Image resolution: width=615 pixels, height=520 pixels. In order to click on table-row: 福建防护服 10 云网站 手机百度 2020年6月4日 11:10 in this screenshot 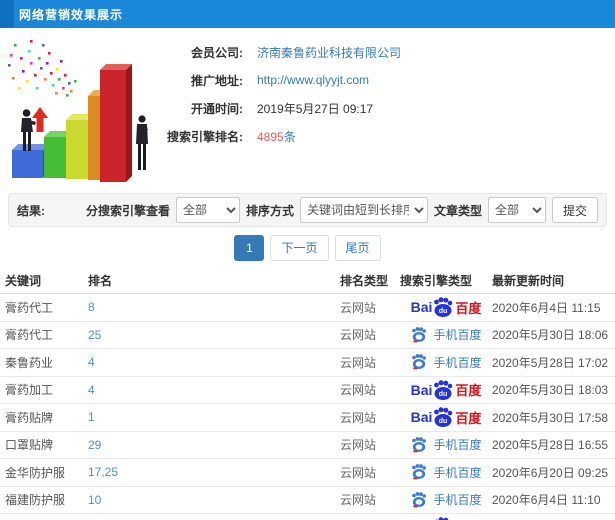, I will do `click(307, 500)`.